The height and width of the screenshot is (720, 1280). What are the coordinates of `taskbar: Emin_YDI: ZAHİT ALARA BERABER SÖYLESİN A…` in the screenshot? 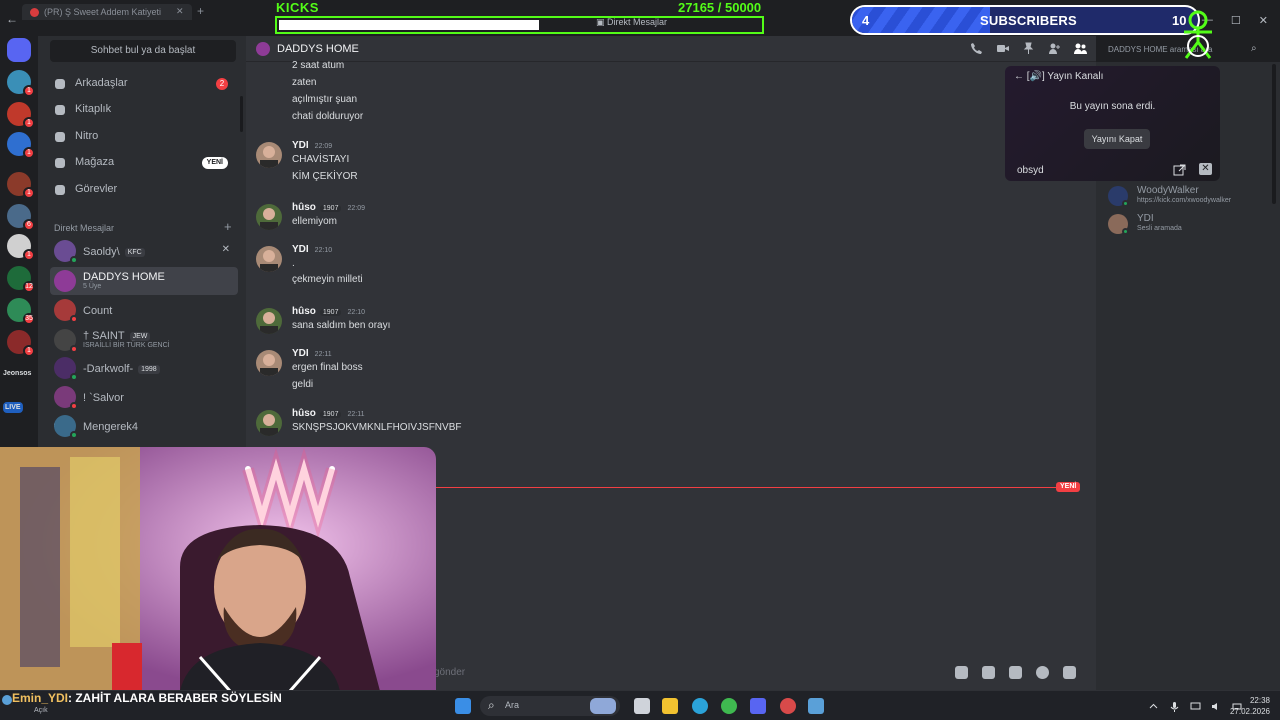 It's located at (640, 705).